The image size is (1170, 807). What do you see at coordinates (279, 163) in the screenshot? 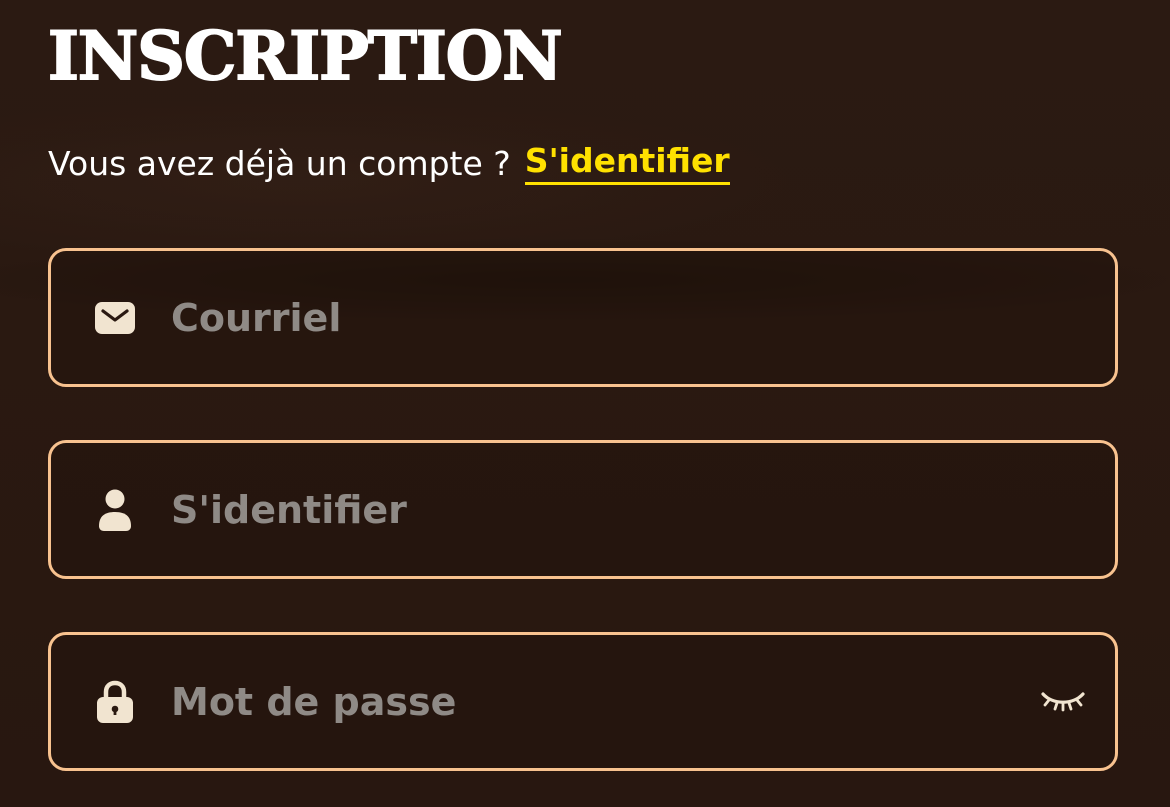
I see `login-prompt-text: Vous avez déjà un compte ?` at bounding box center [279, 163].